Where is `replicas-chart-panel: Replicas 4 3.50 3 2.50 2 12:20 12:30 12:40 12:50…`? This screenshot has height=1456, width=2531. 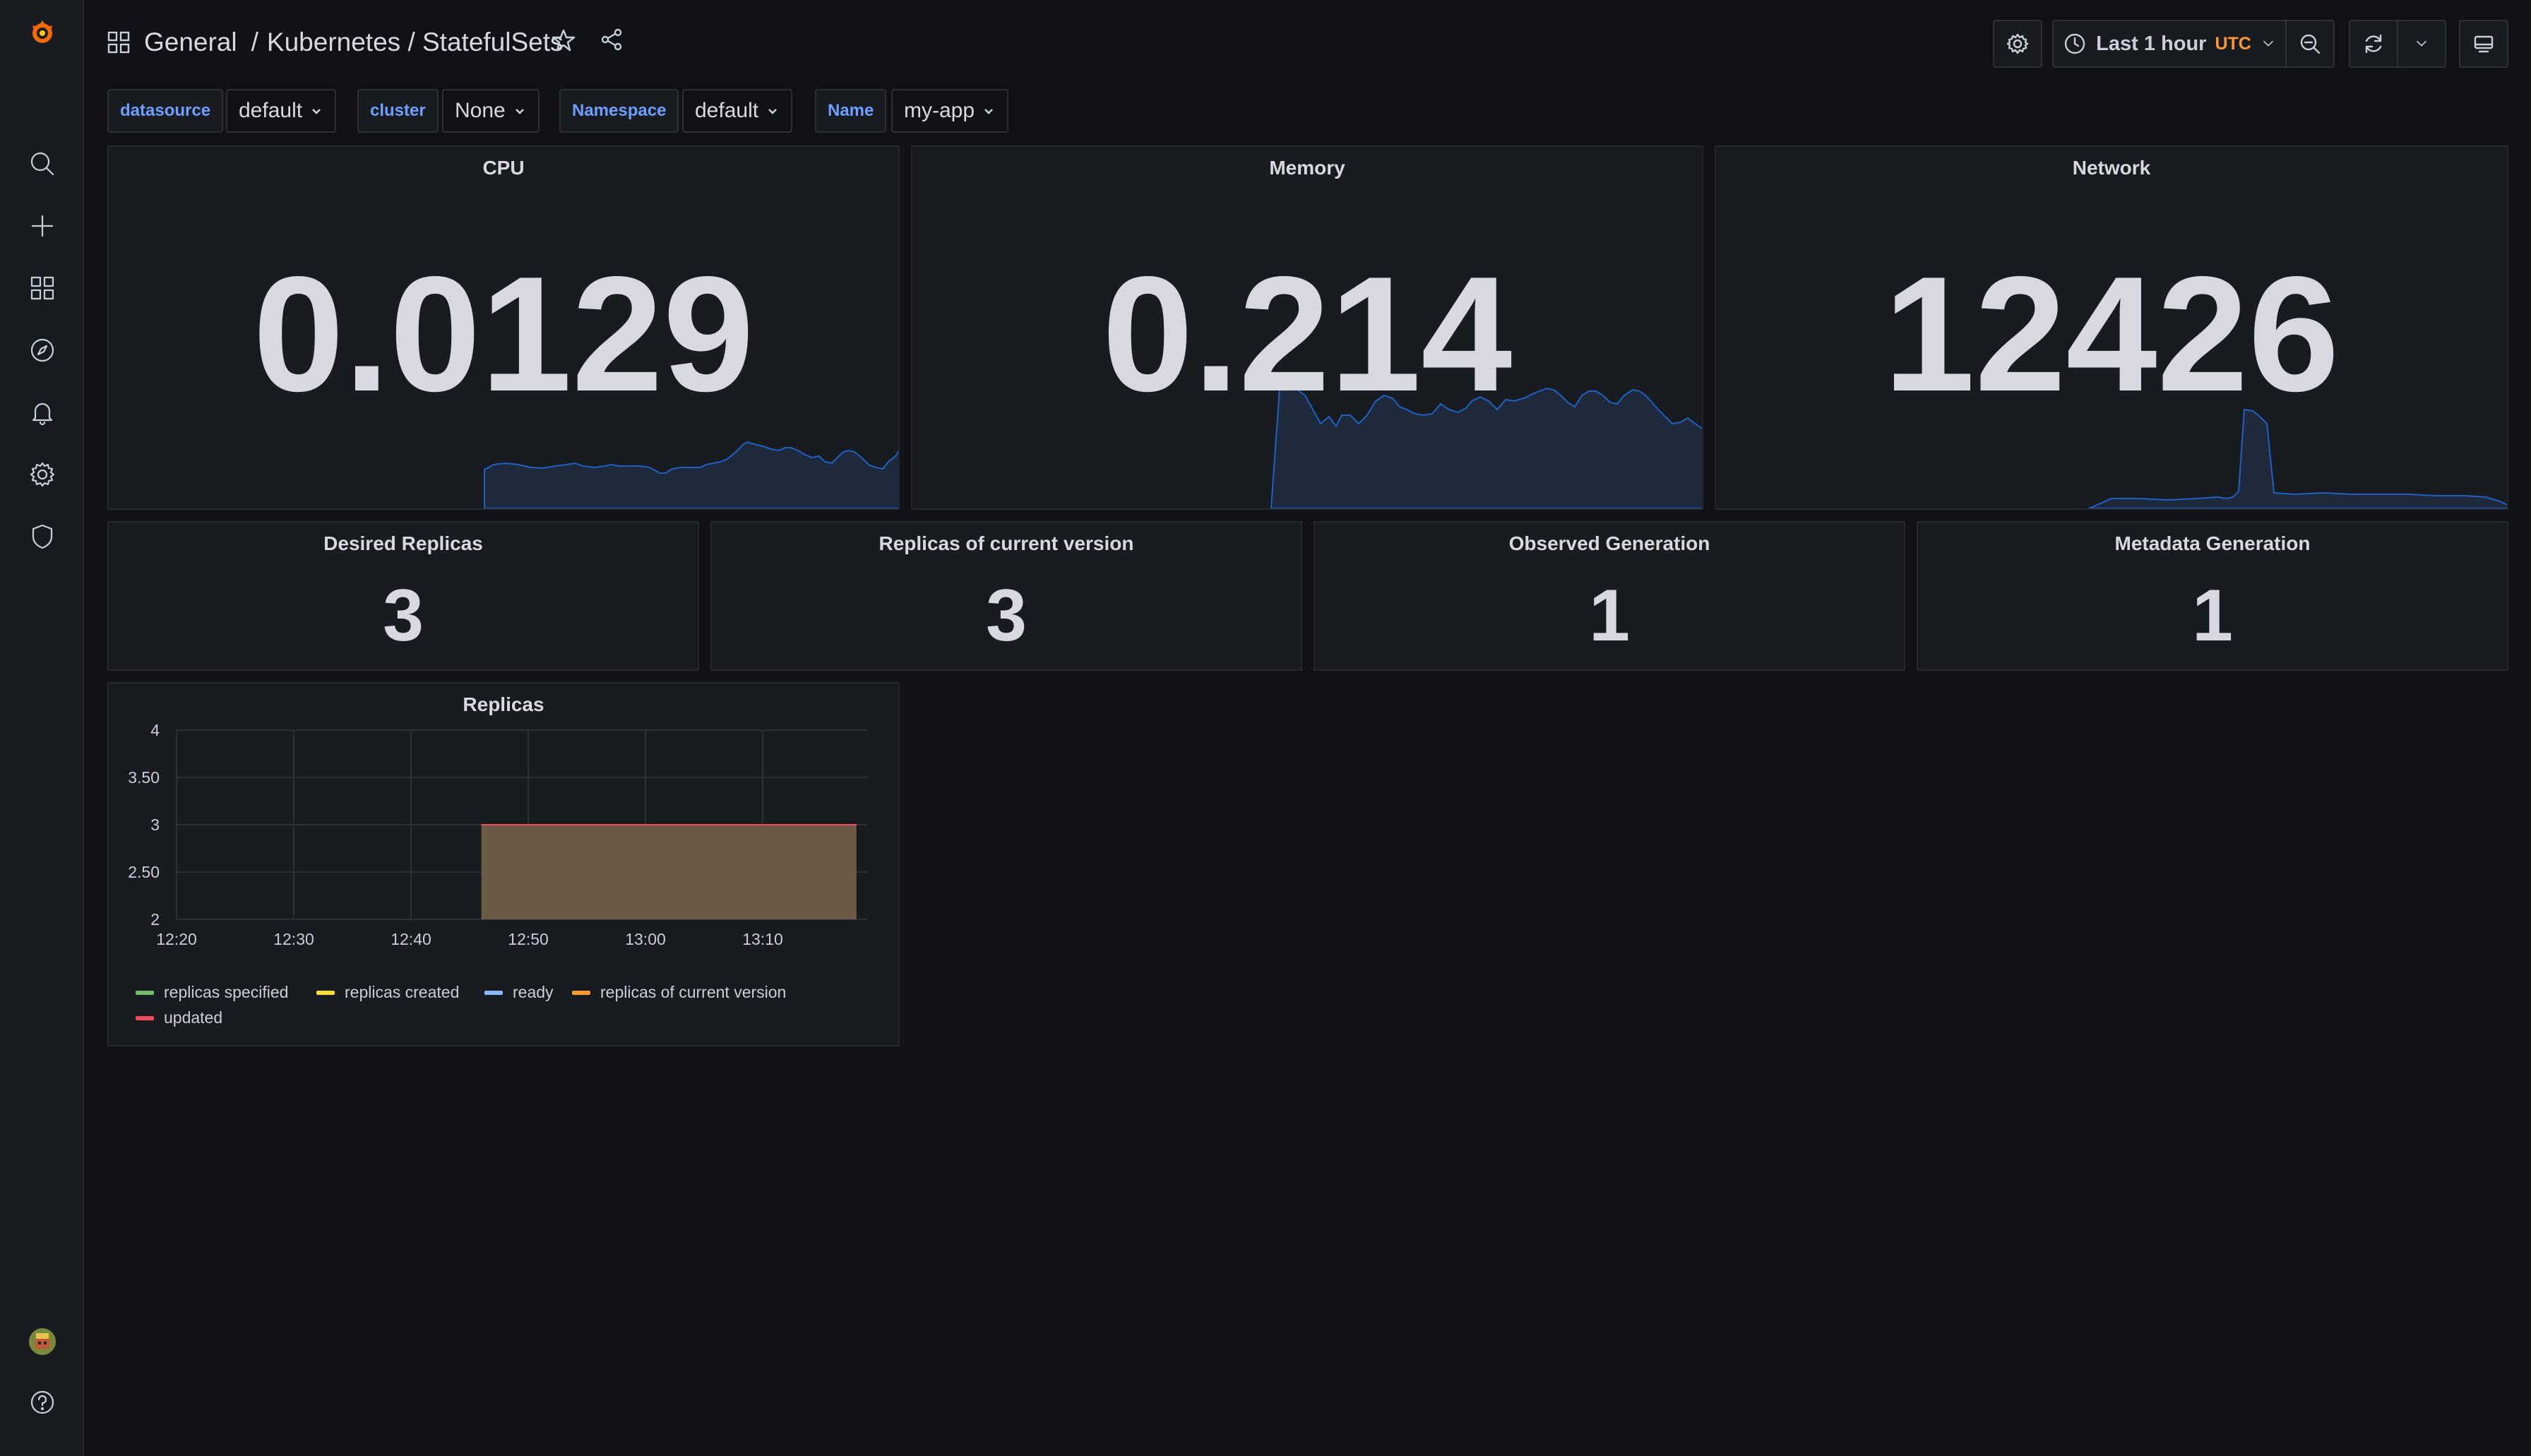
replicas-chart-panel: Replicas 4 3.50 3 2.50 2 12:20 12:30 12:40 12:50… is located at coordinates (503, 864).